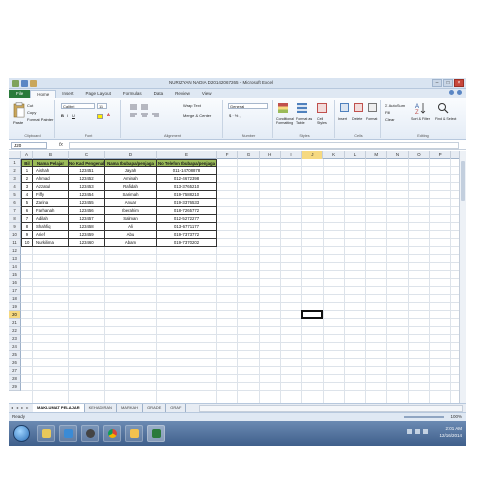 This screenshot has height=480, width=480. What do you see at coordinates (187, 203) in the screenshot?
I see `table-cell: 019-3376533` at bounding box center [187, 203].